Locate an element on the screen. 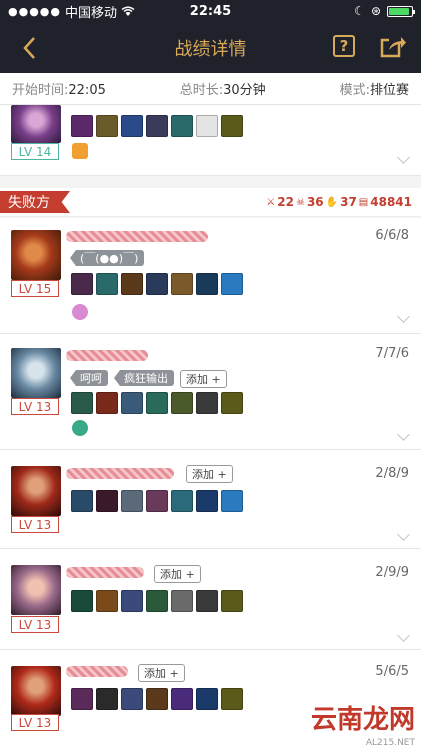 Image resolution: width=421 pixels, height=750 pixels. level-badge: LV 14 is located at coordinates (35, 151).